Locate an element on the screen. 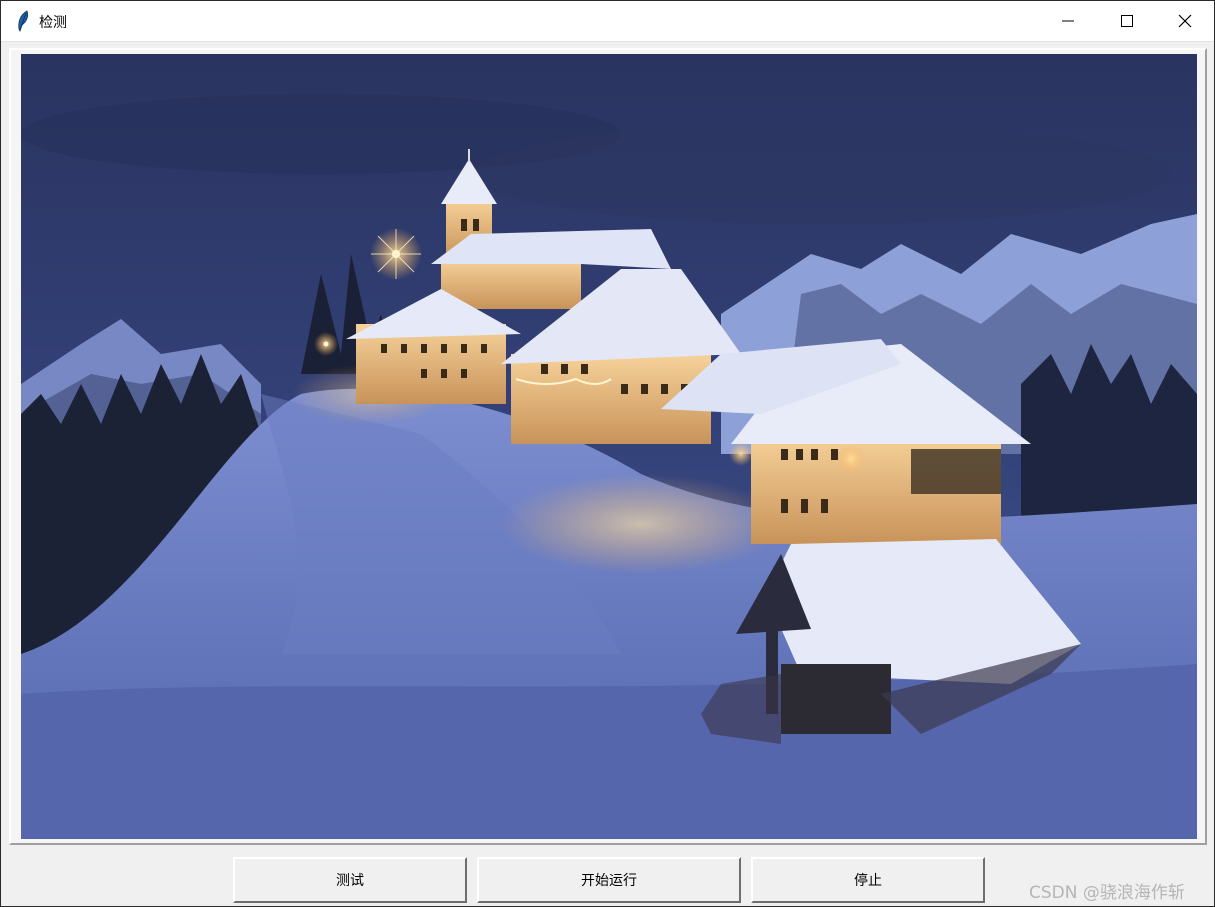 The height and width of the screenshot is (907, 1215). window-title: 检测 is located at coordinates (53, 23).